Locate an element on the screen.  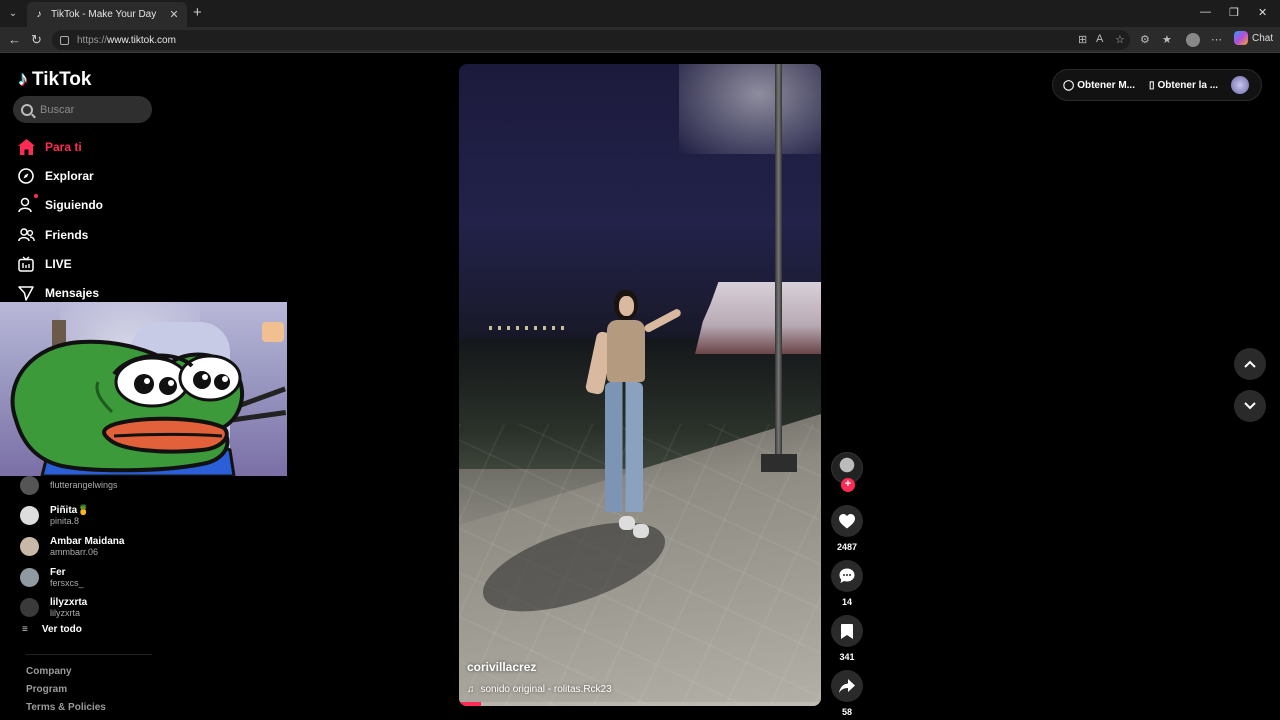
sidebar-item-siguiendo: Siguiendo is located at coordinates (60, 205).